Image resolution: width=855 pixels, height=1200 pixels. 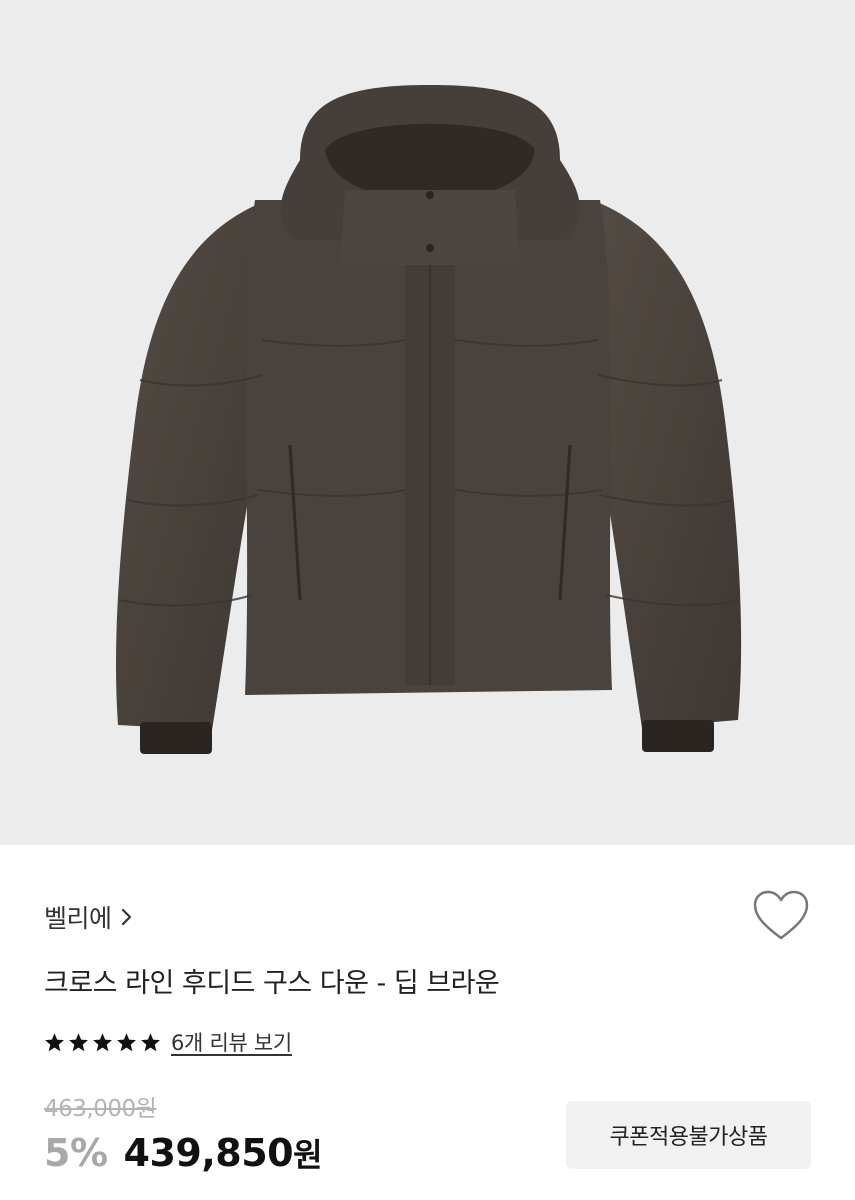 I want to click on brand-link: 벨리에, so click(x=89, y=917).